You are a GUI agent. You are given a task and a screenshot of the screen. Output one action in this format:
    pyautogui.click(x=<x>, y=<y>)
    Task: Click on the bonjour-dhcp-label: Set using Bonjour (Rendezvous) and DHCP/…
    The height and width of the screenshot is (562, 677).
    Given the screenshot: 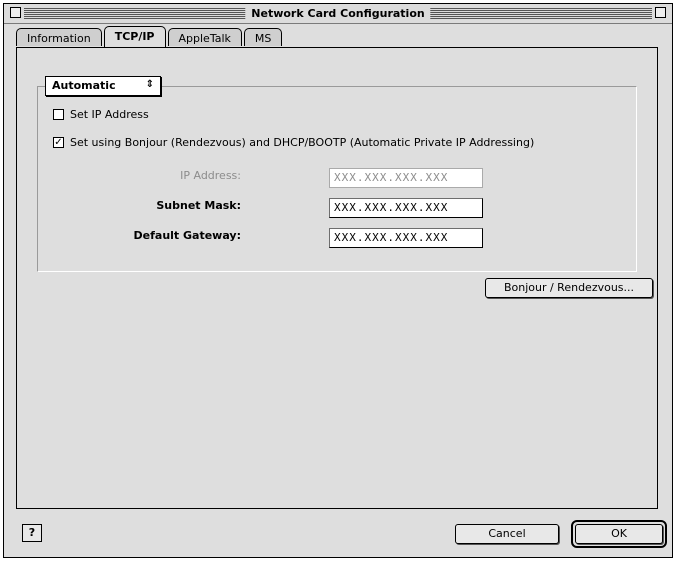 What is the action you would take?
    pyautogui.click(x=302, y=142)
    